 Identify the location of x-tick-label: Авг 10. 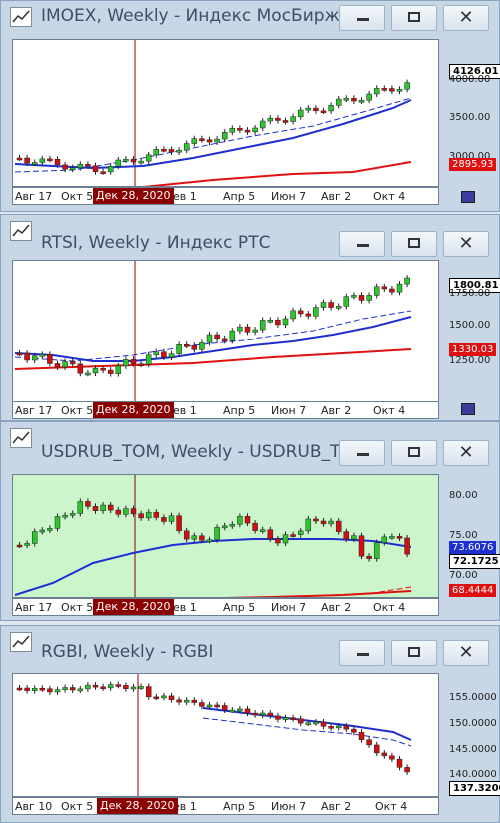
(34, 806).